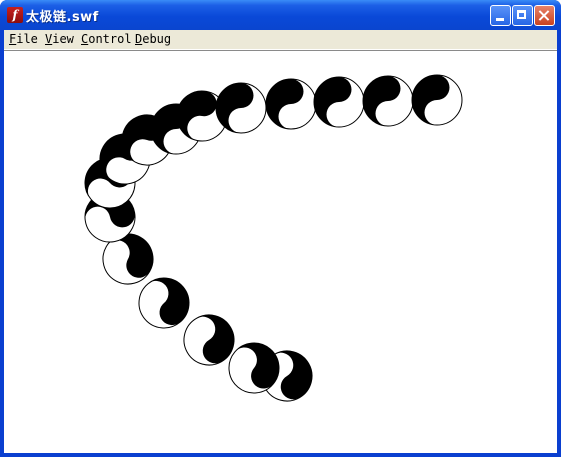 The height and width of the screenshot is (457, 561). Describe the element at coordinates (280, 40) in the screenshot. I see `menu-bar: File View Control Debug` at that location.